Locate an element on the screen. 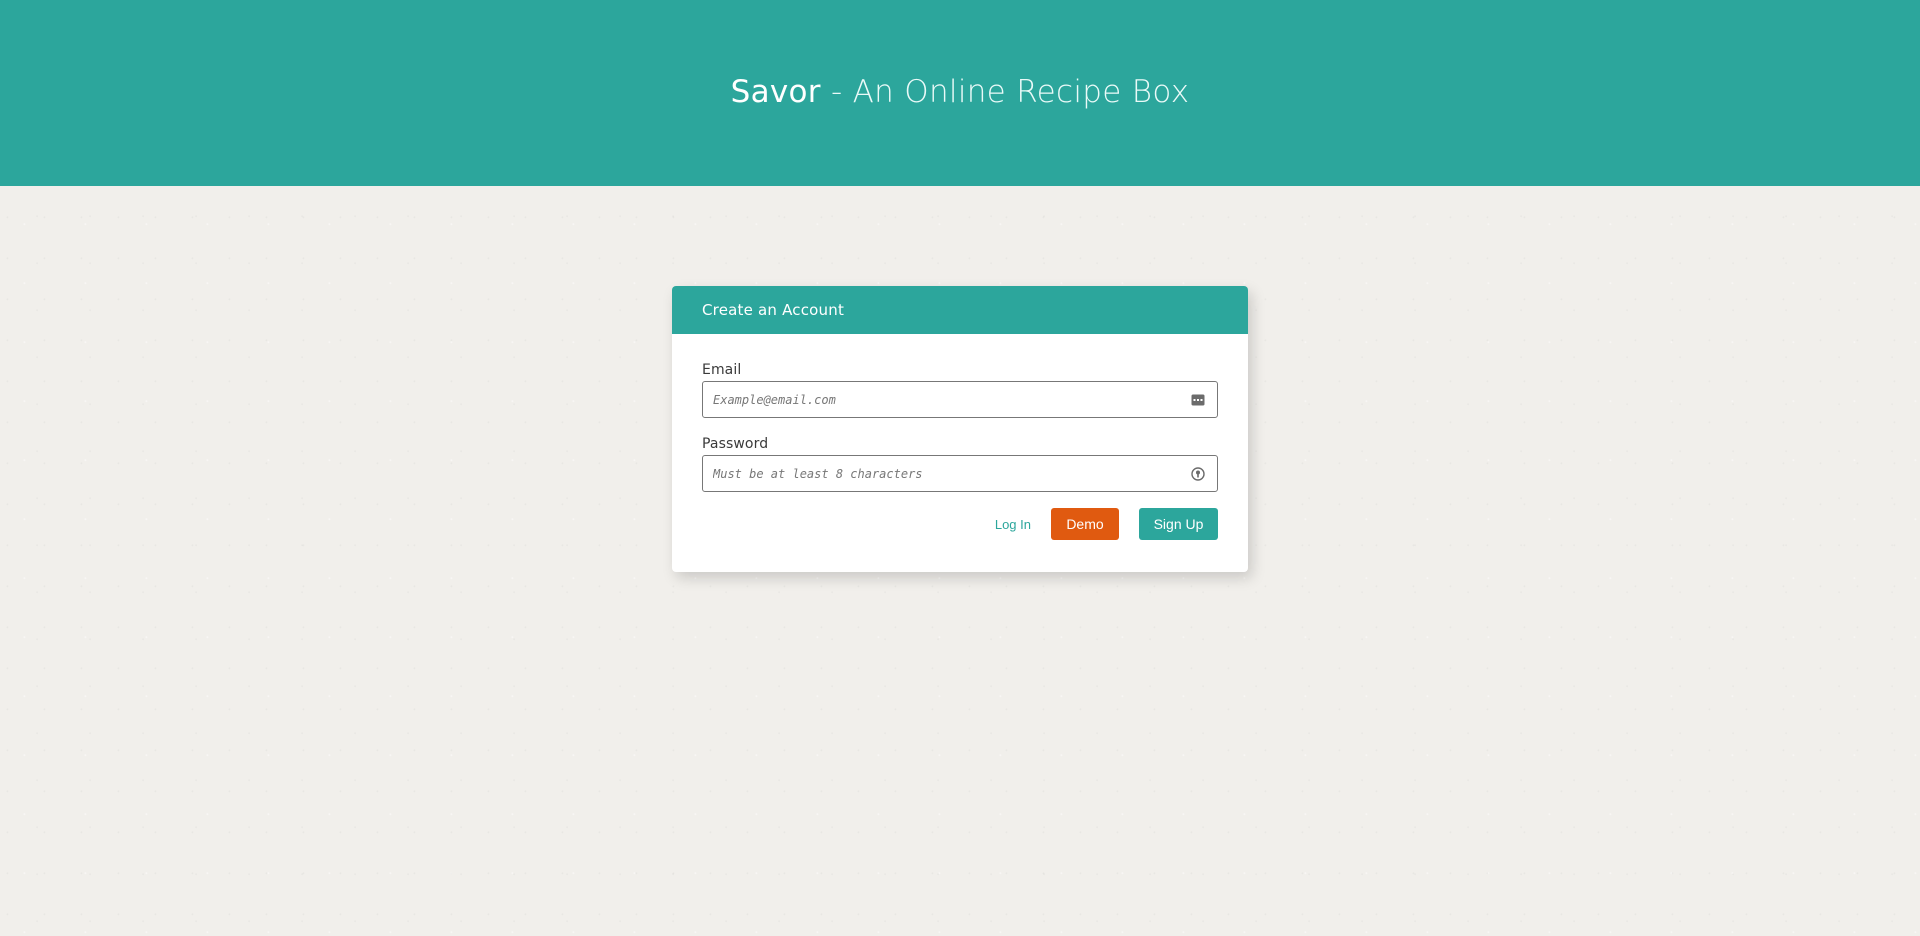 This screenshot has height=936, width=1920. site-tagline: An Online Recipe Box is located at coordinates (1021, 92).